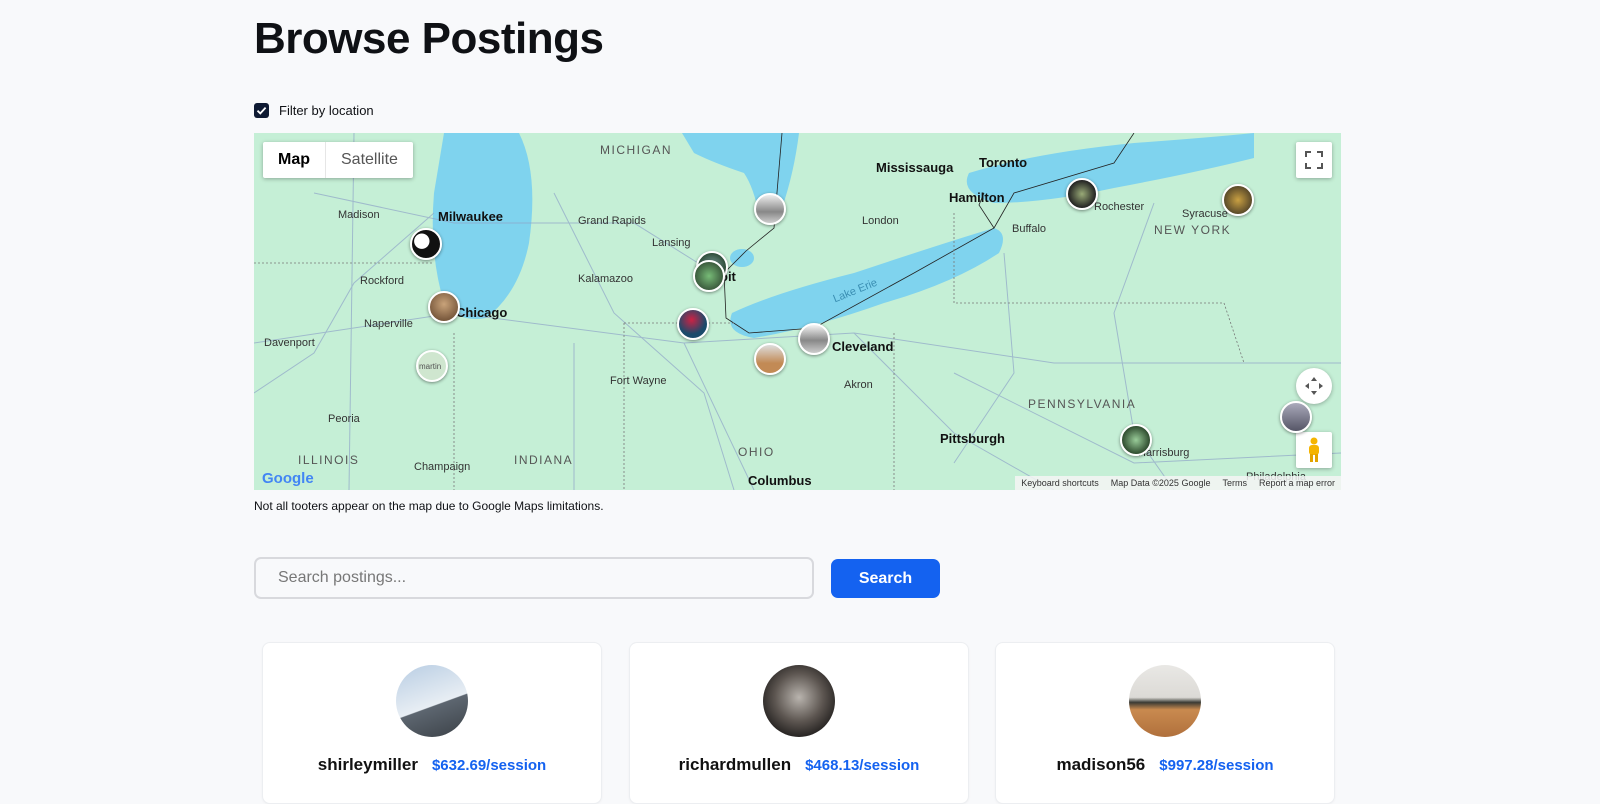  Describe the element at coordinates (442, 467) in the screenshot. I see `map-label-champaign: Champaign` at that location.